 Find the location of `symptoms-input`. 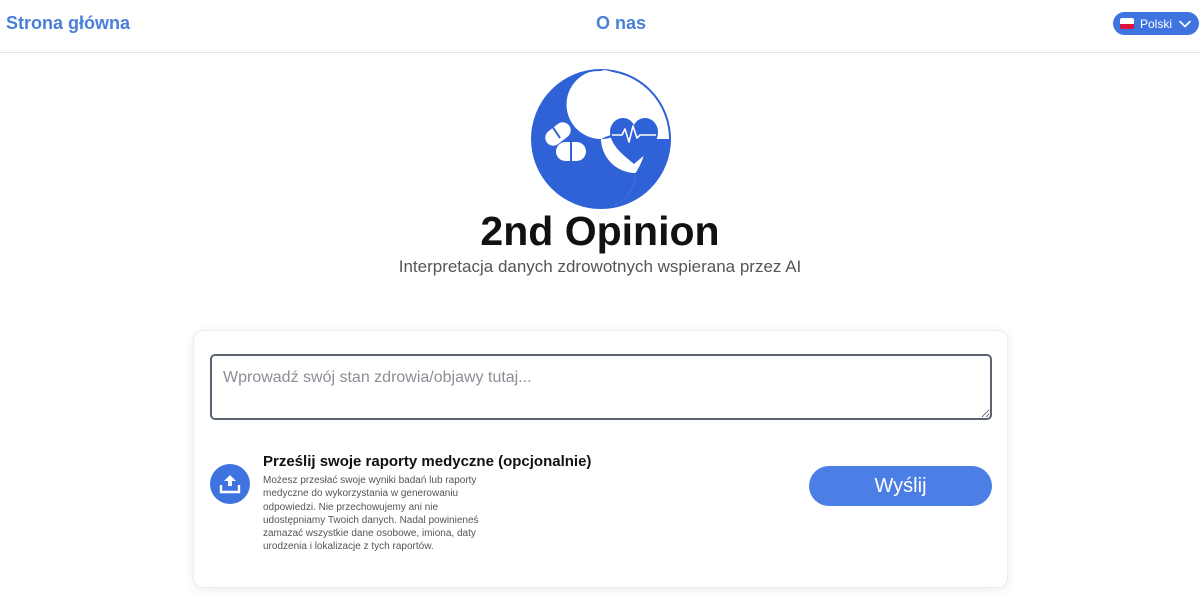

symptoms-input is located at coordinates (601, 387).